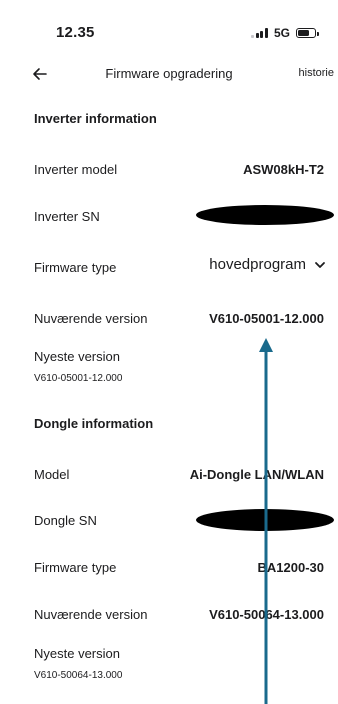 The image size is (338, 704). Describe the element at coordinates (77, 356) in the screenshot. I see `inverter-newest-version-label: Nyeste version` at that location.